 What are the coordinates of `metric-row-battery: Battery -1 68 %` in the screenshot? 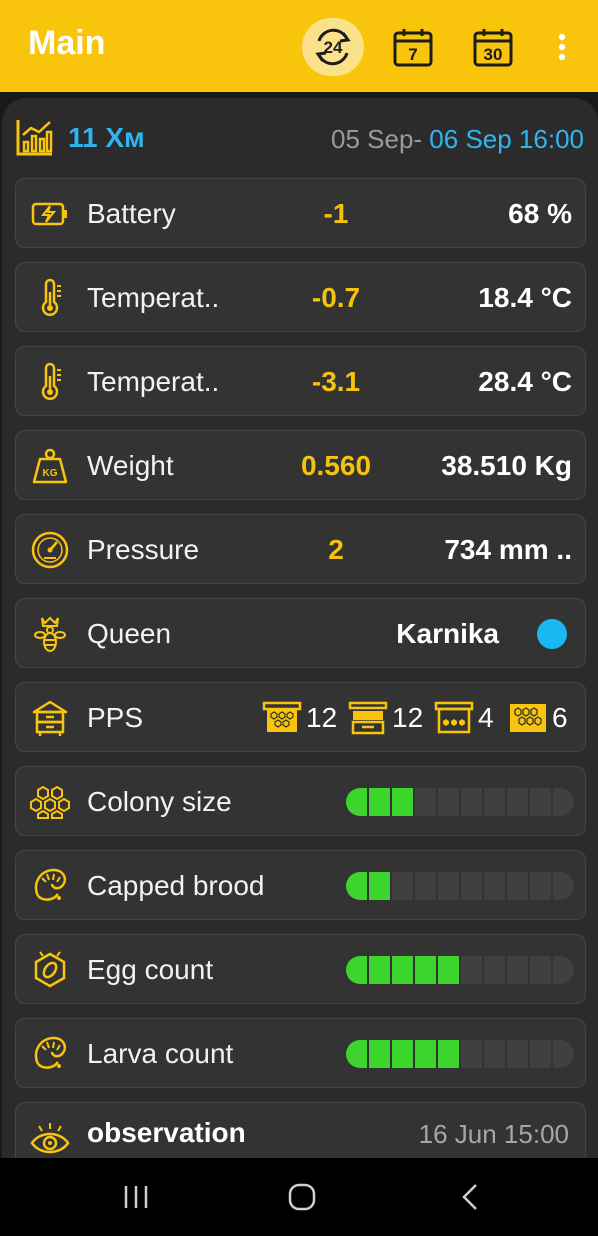 It's located at (300, 213).